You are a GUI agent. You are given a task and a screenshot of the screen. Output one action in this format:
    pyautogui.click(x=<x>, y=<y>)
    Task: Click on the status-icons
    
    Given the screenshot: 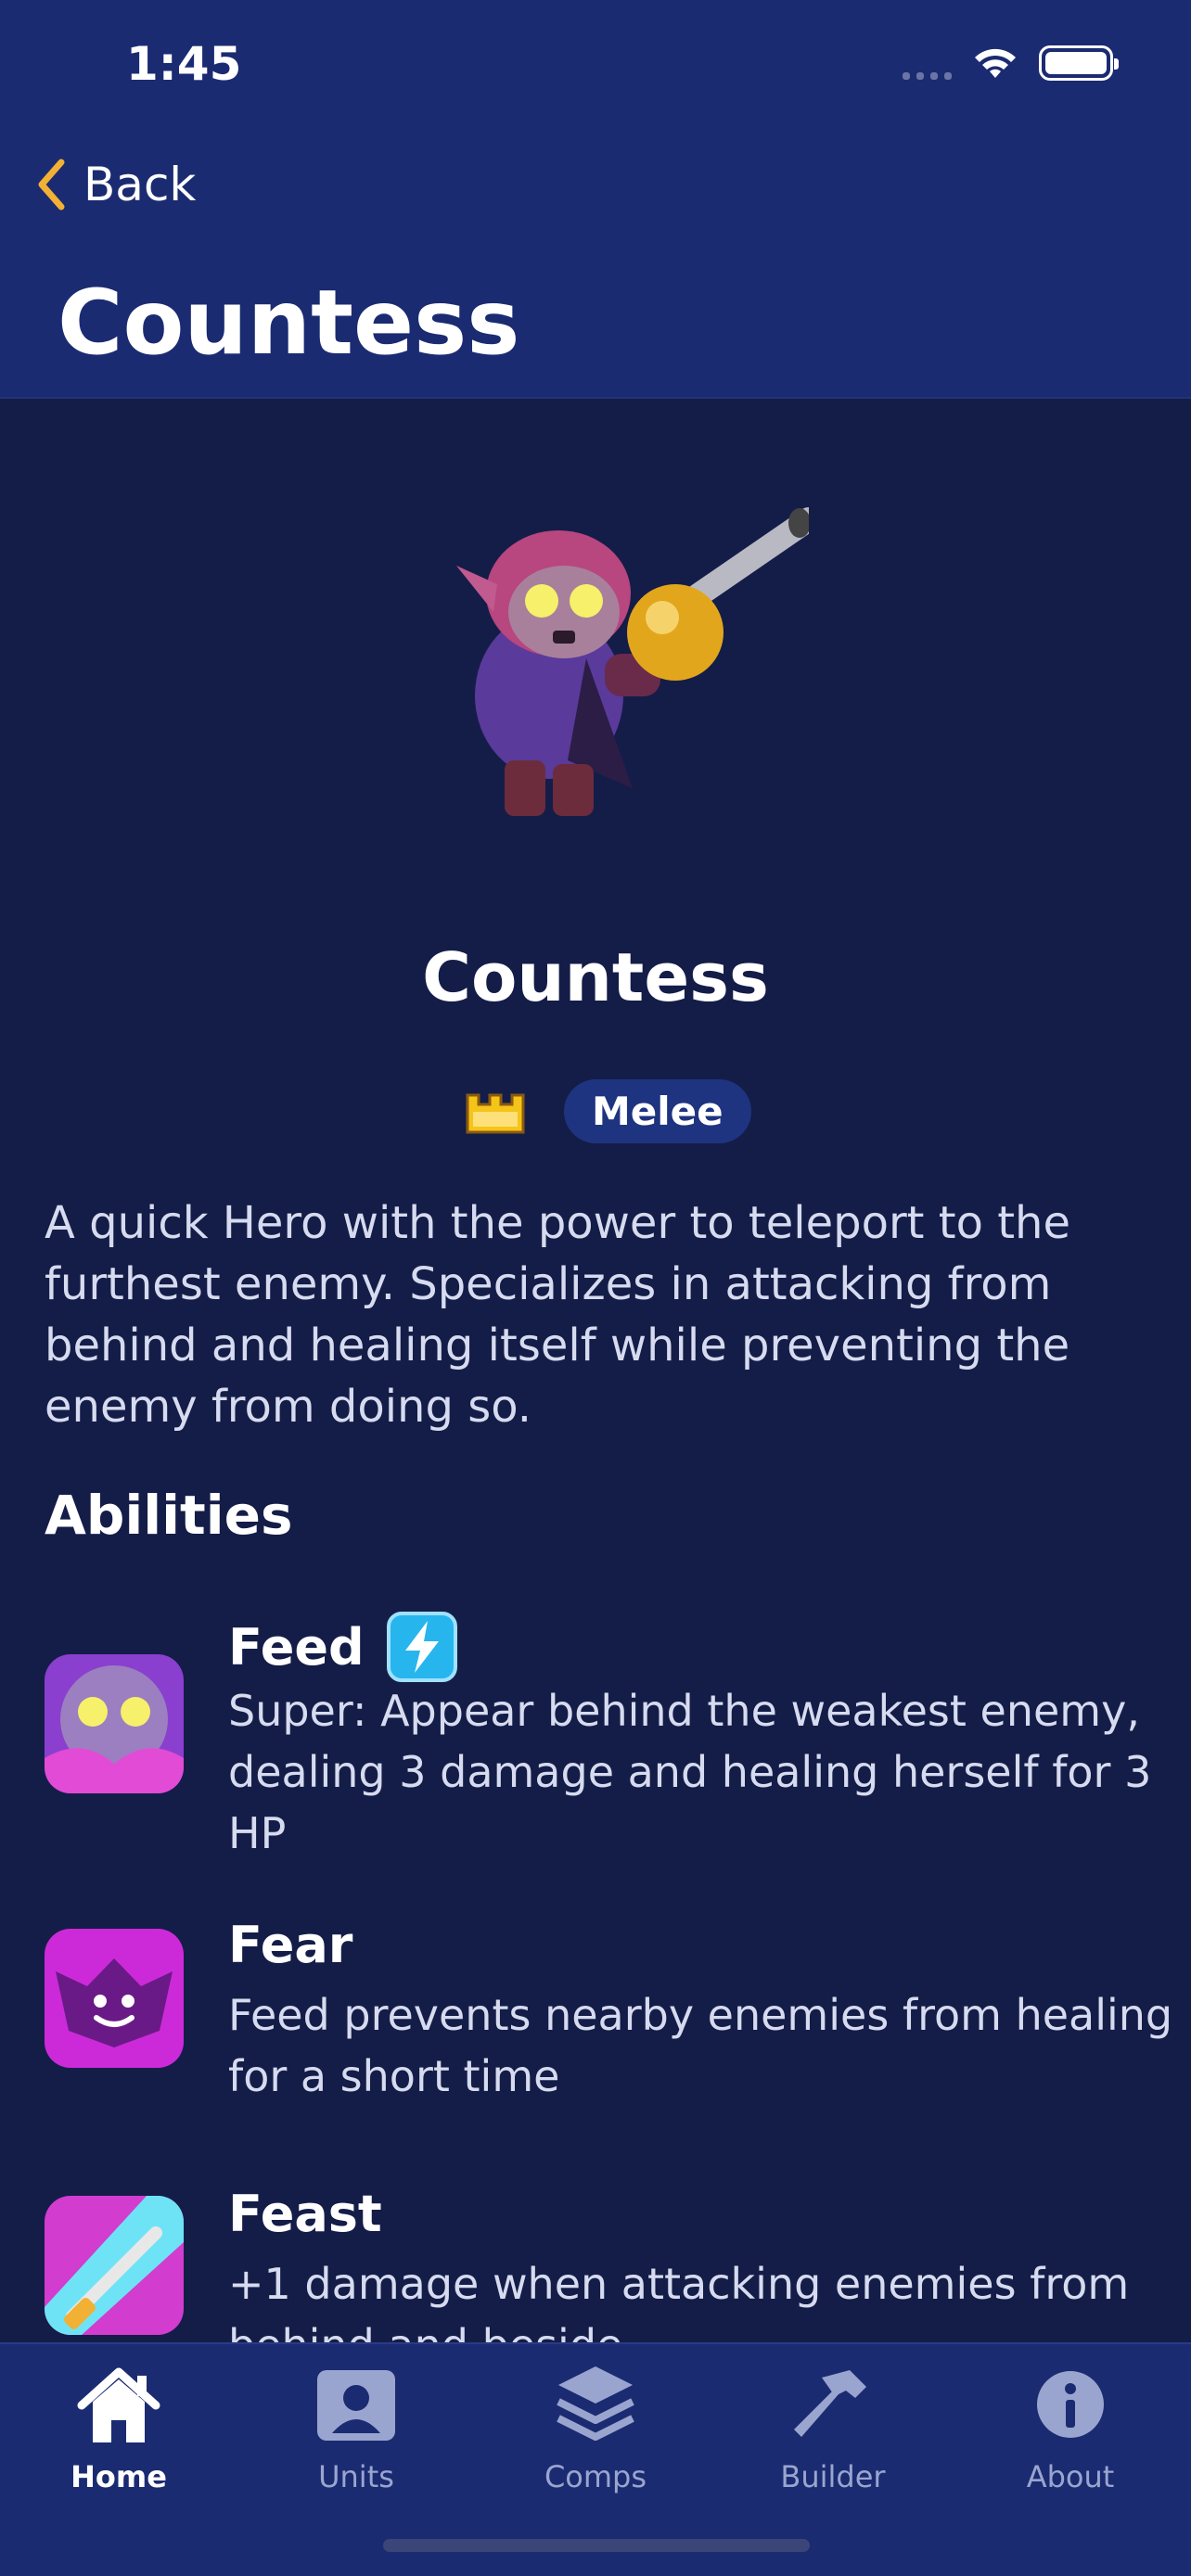 What is the action you would take?
    pyautogui.click(x=1011, y=64)
    